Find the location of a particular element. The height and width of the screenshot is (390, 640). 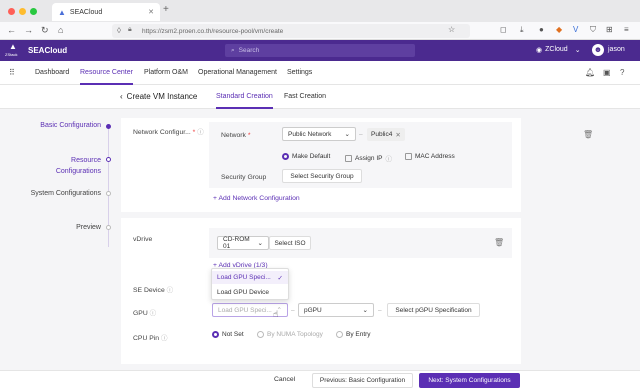

pgpu-select: pGPU ⌄ is located at coordinates (336, 310).